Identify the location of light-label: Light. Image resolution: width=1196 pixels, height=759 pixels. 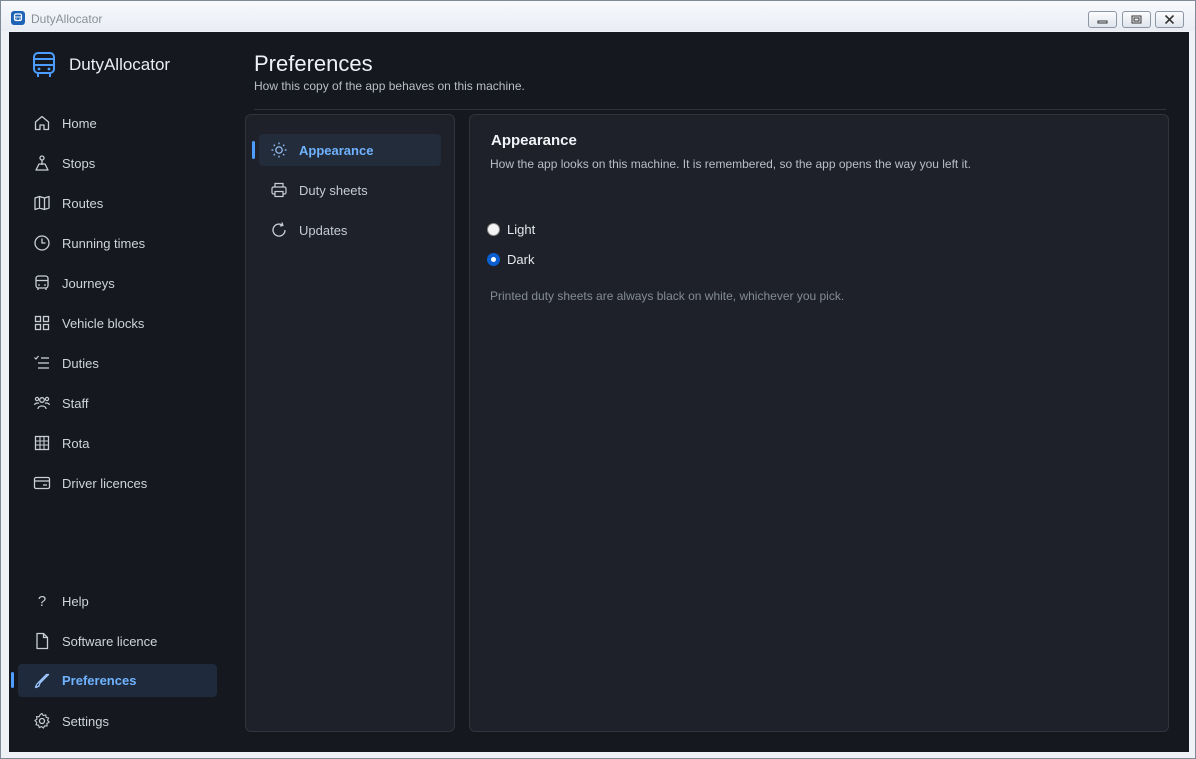
(521, 229).